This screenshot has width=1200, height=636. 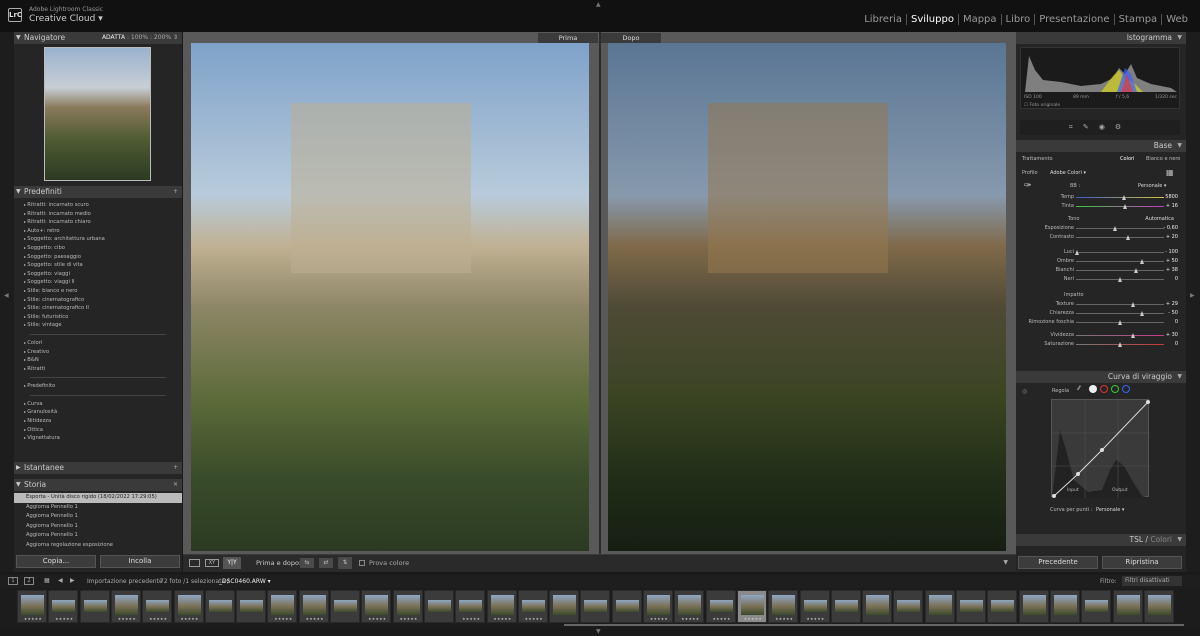 What do you see at coordinates (1024, 391) in the screenshot?
I see `target-icon: ◎` at bounding box center [1024, 391].